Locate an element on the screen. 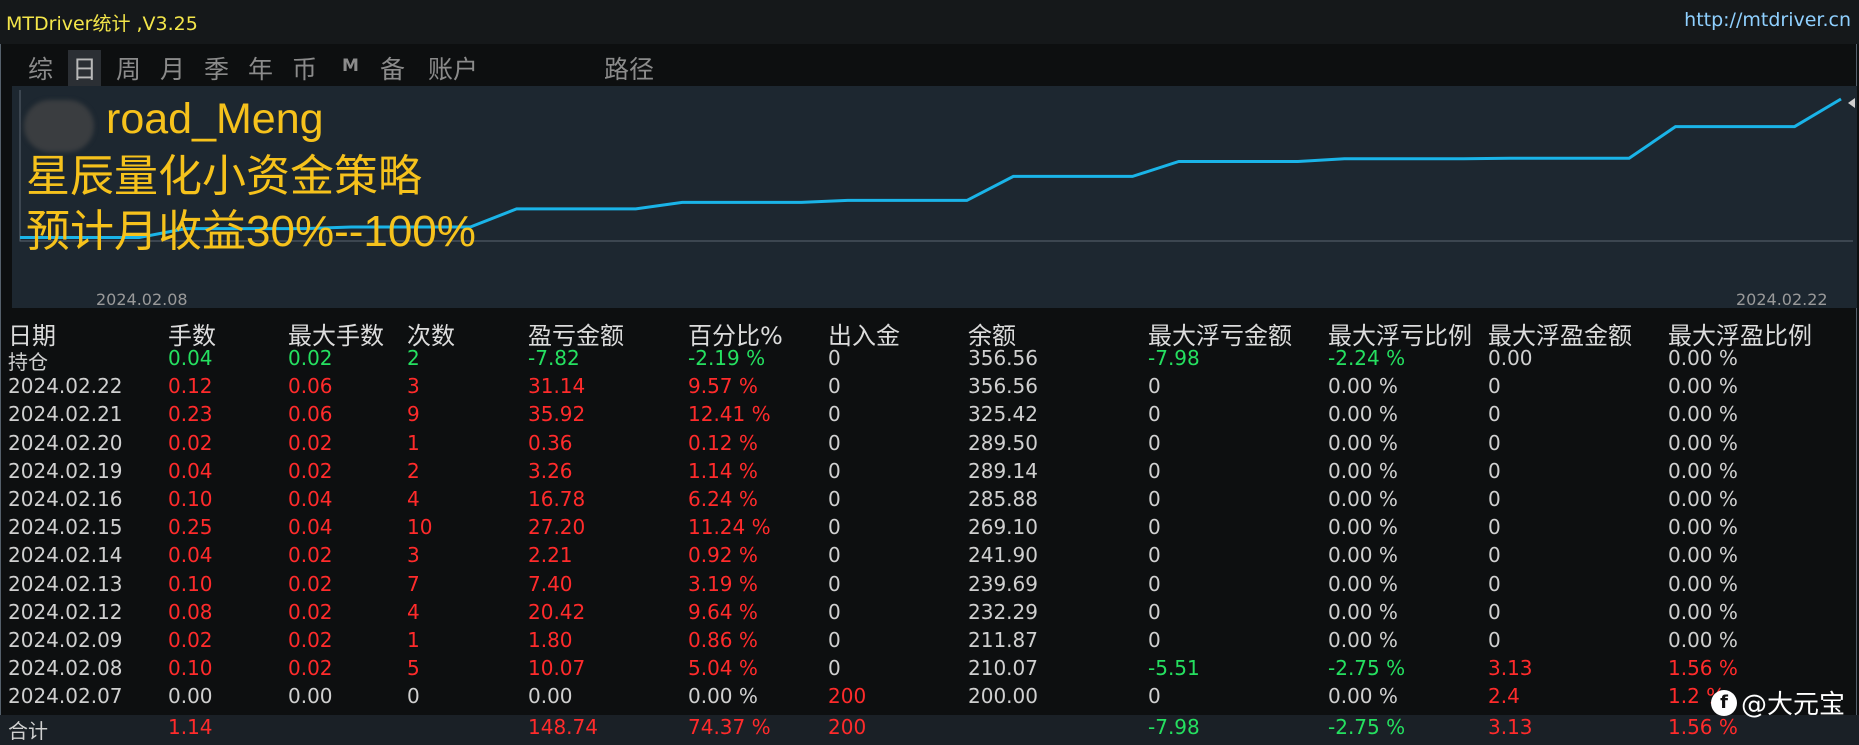 The image size is (1859, 745). tab-account: 账户 is located at coordinates (453, 68).